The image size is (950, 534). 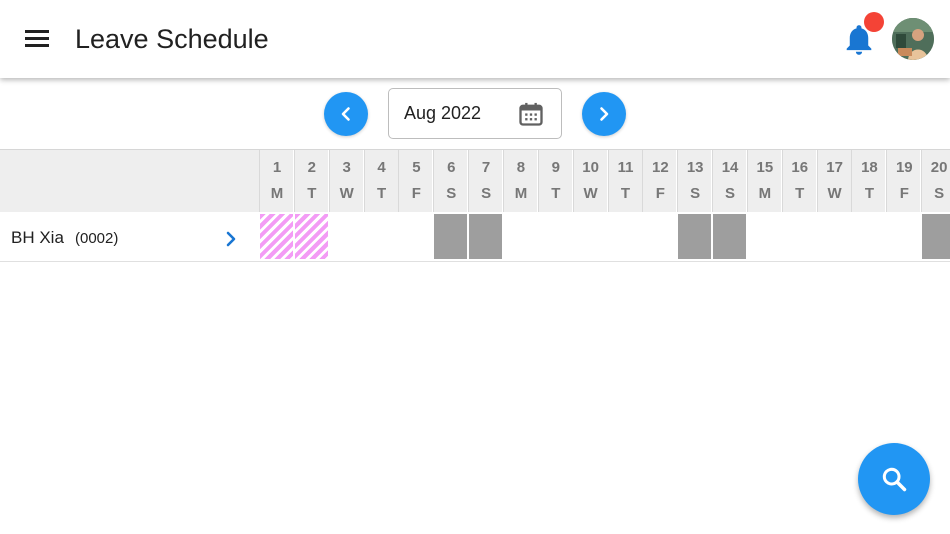 I want to click on user-avatar, so click(x=913, y=39).